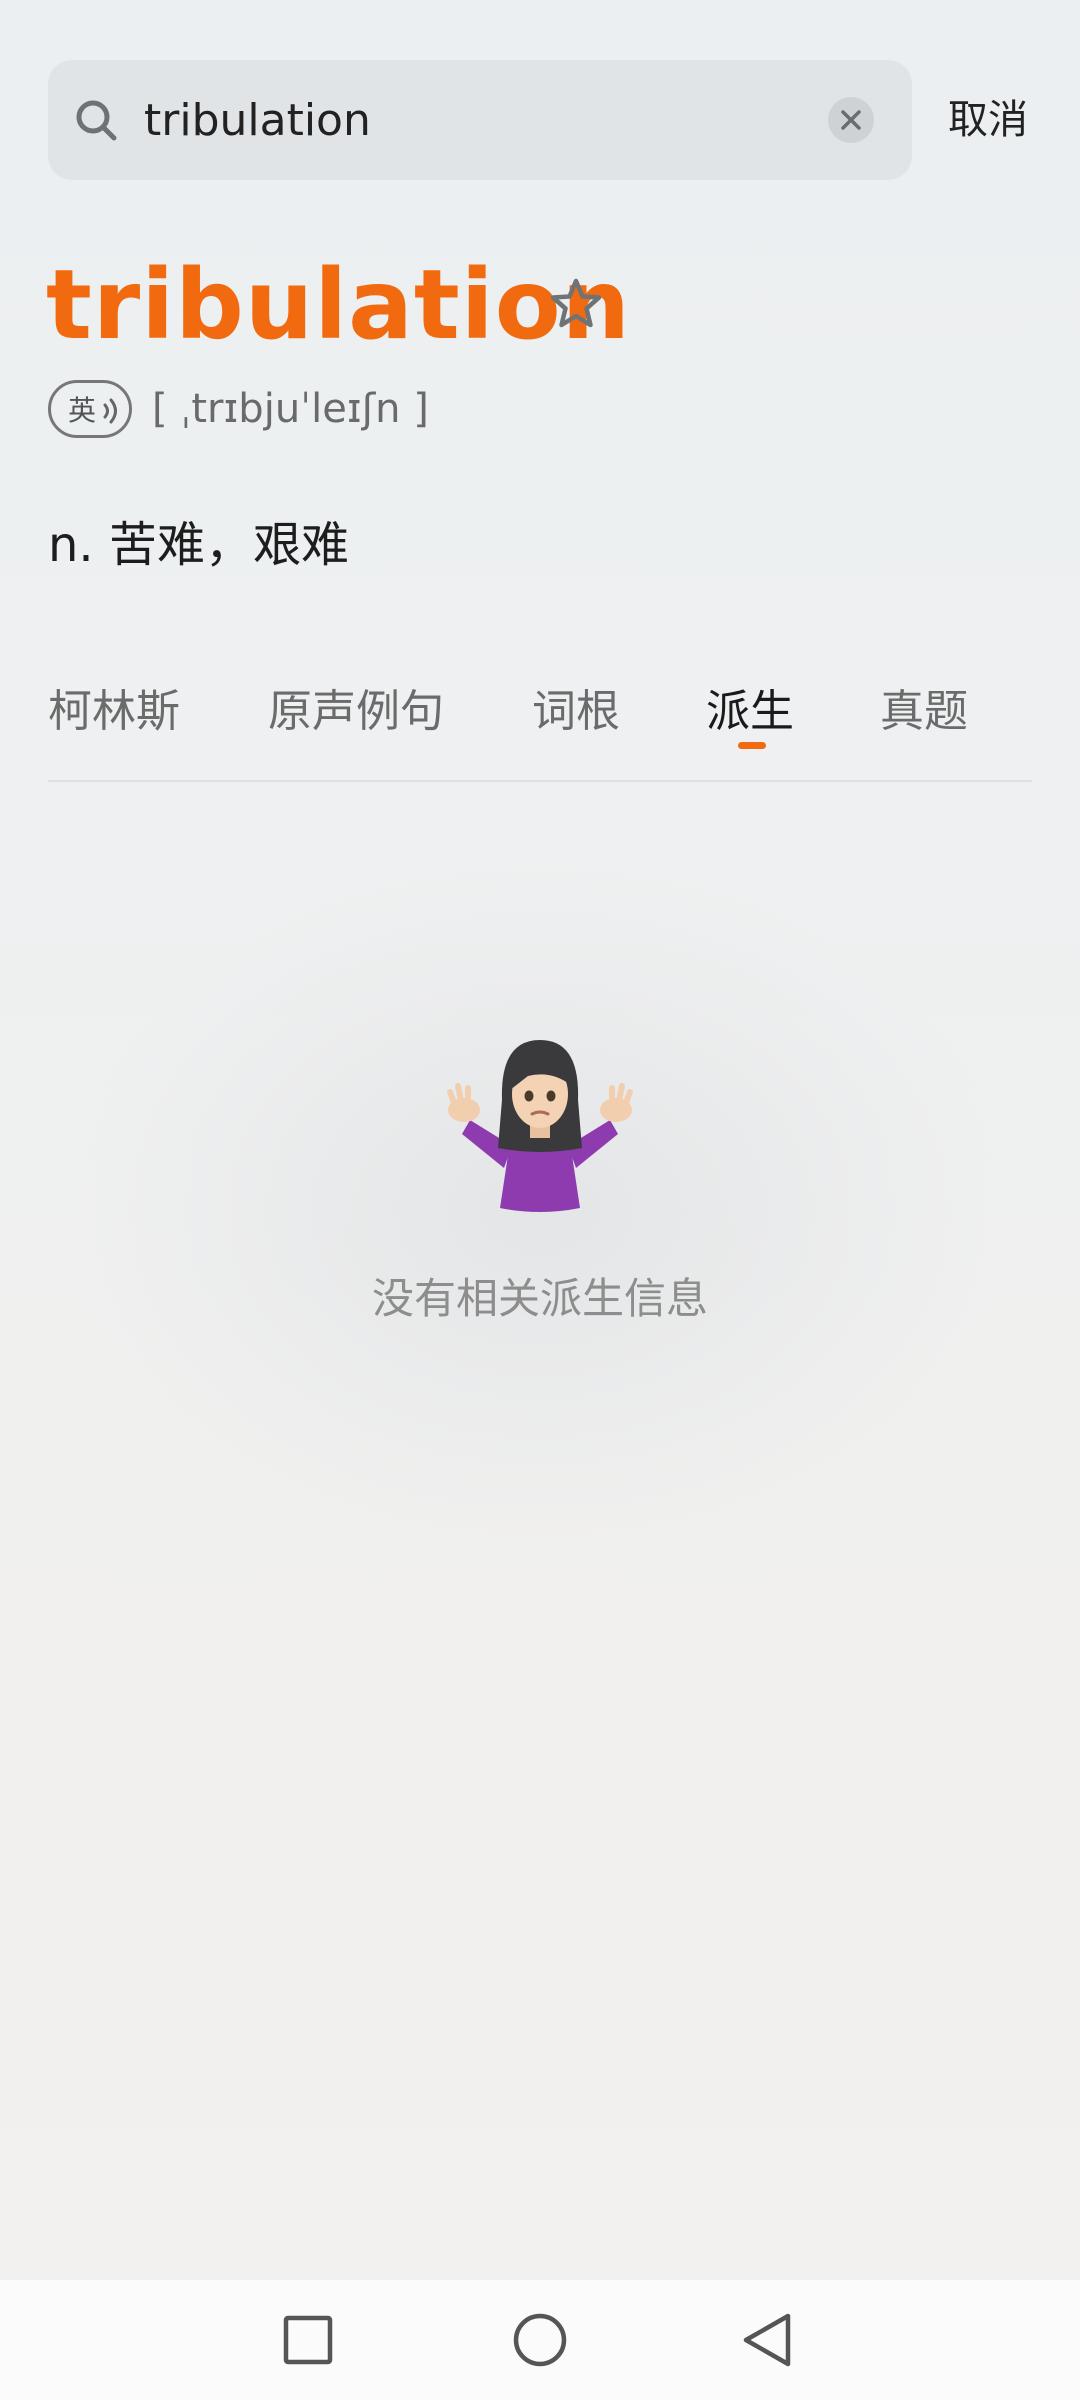  What do you see at coordinates (750, 712) in the screenshot?
I see `tab-derivatives: 派生` at bounding box center [750, 712].